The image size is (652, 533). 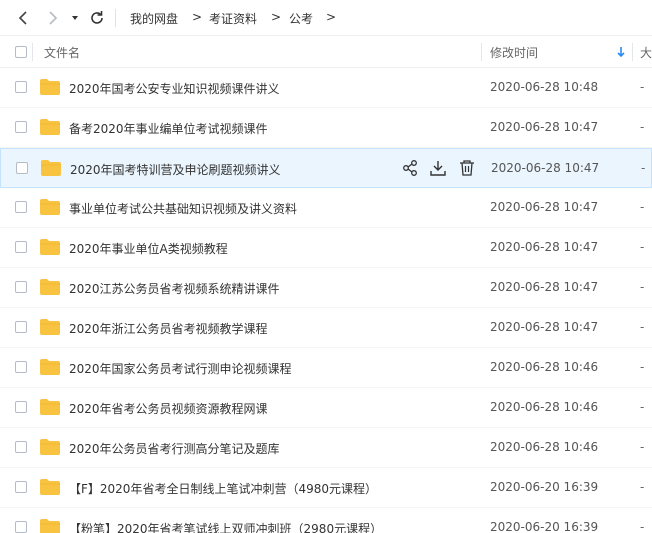 What do you see at coordinates (544, 487) in the screenshot?
I see `file-modified-date: 2020-06-20 16:39` at bounding box center [544, 487].